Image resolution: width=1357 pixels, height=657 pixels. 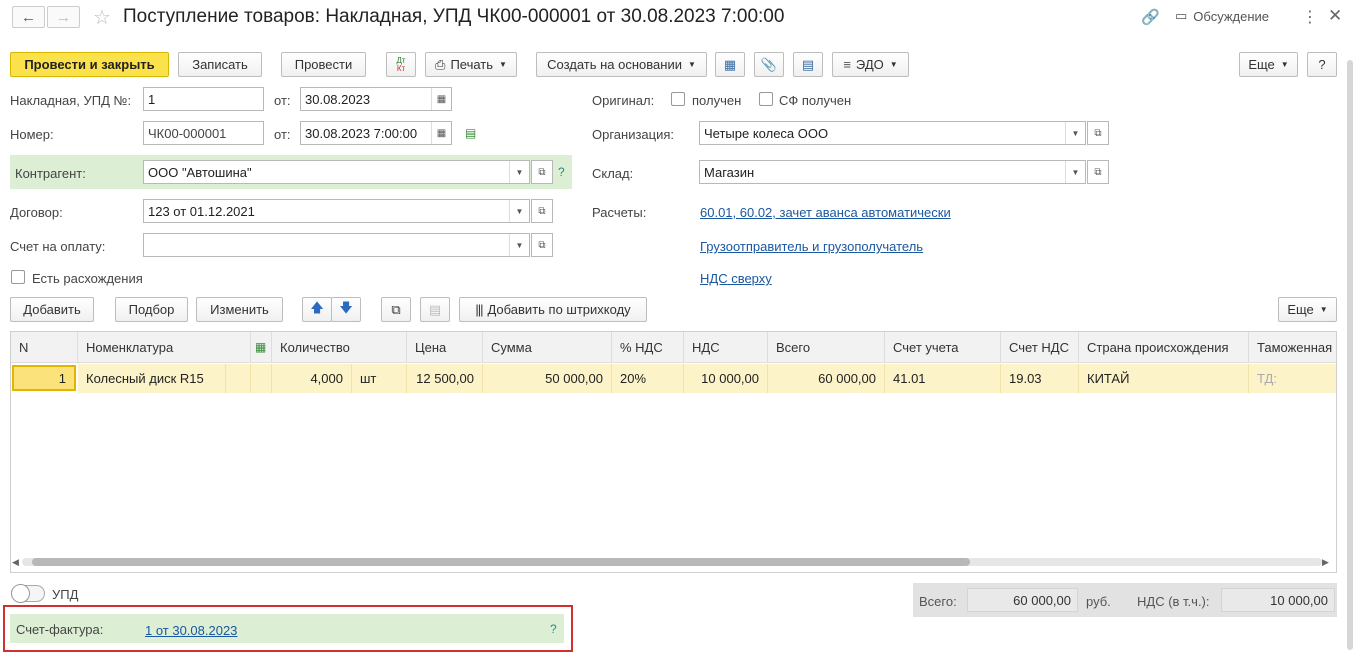 I want to click on vertical-scrollbar, so click(x=1350, y=355).